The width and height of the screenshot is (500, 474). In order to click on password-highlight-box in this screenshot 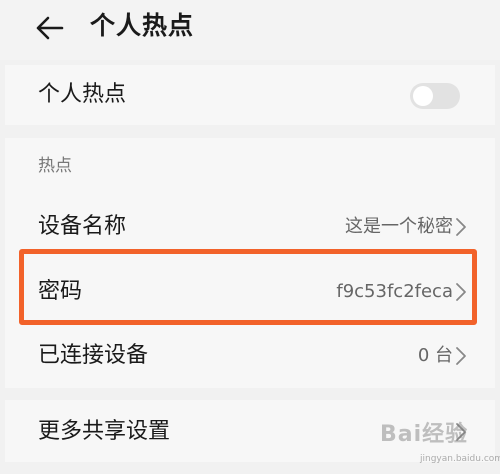, I will do `click(248, 287)`.